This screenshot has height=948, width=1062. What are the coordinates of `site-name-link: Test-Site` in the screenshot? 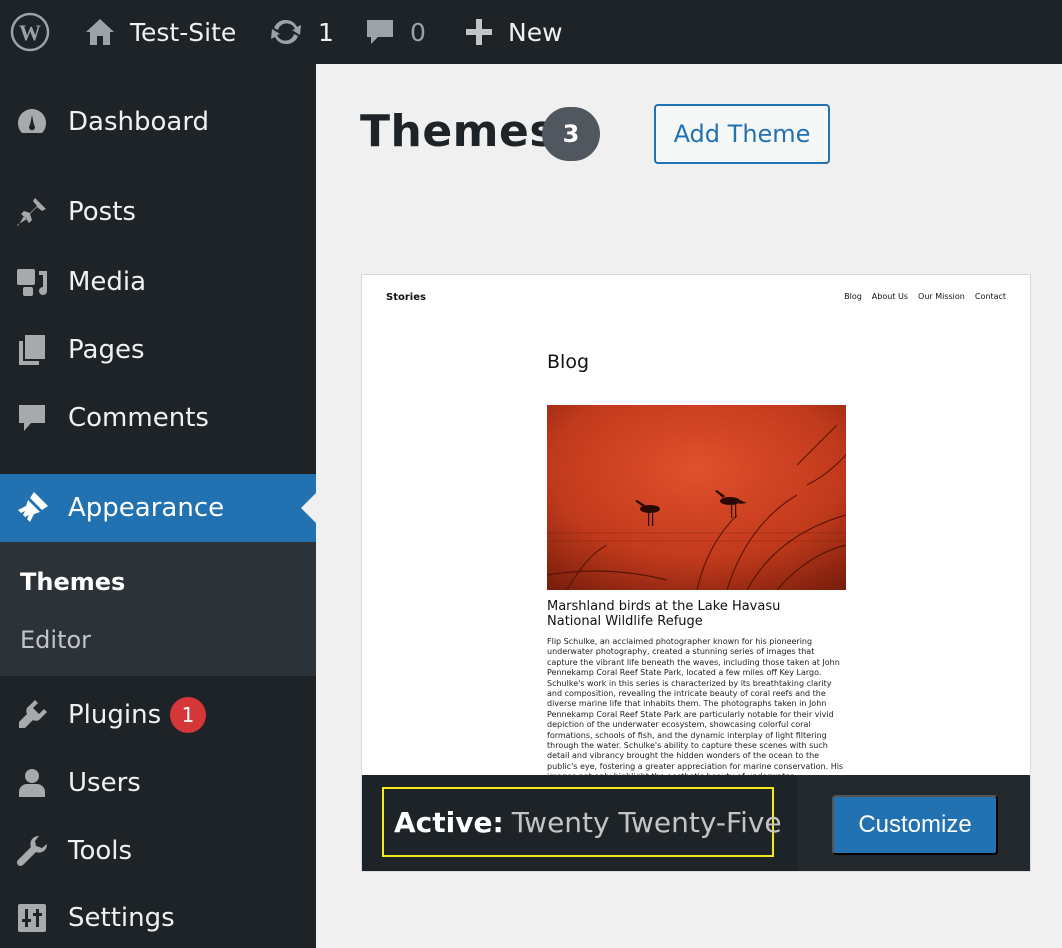 It's located at (160, 32).